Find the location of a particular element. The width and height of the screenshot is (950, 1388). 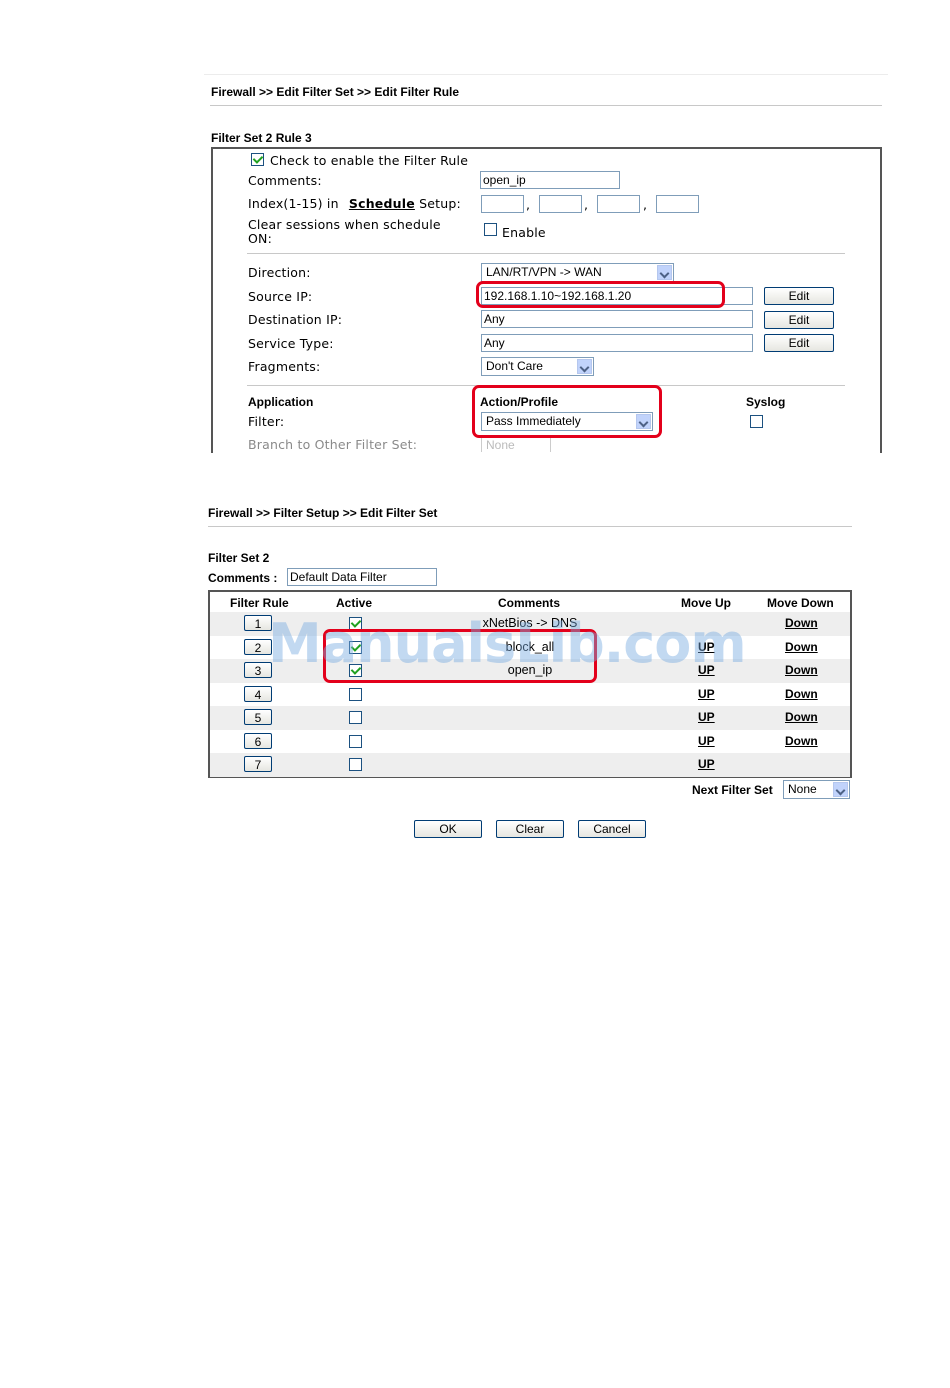

table-row: 4 UP Down is located at coordinates (530, 695).